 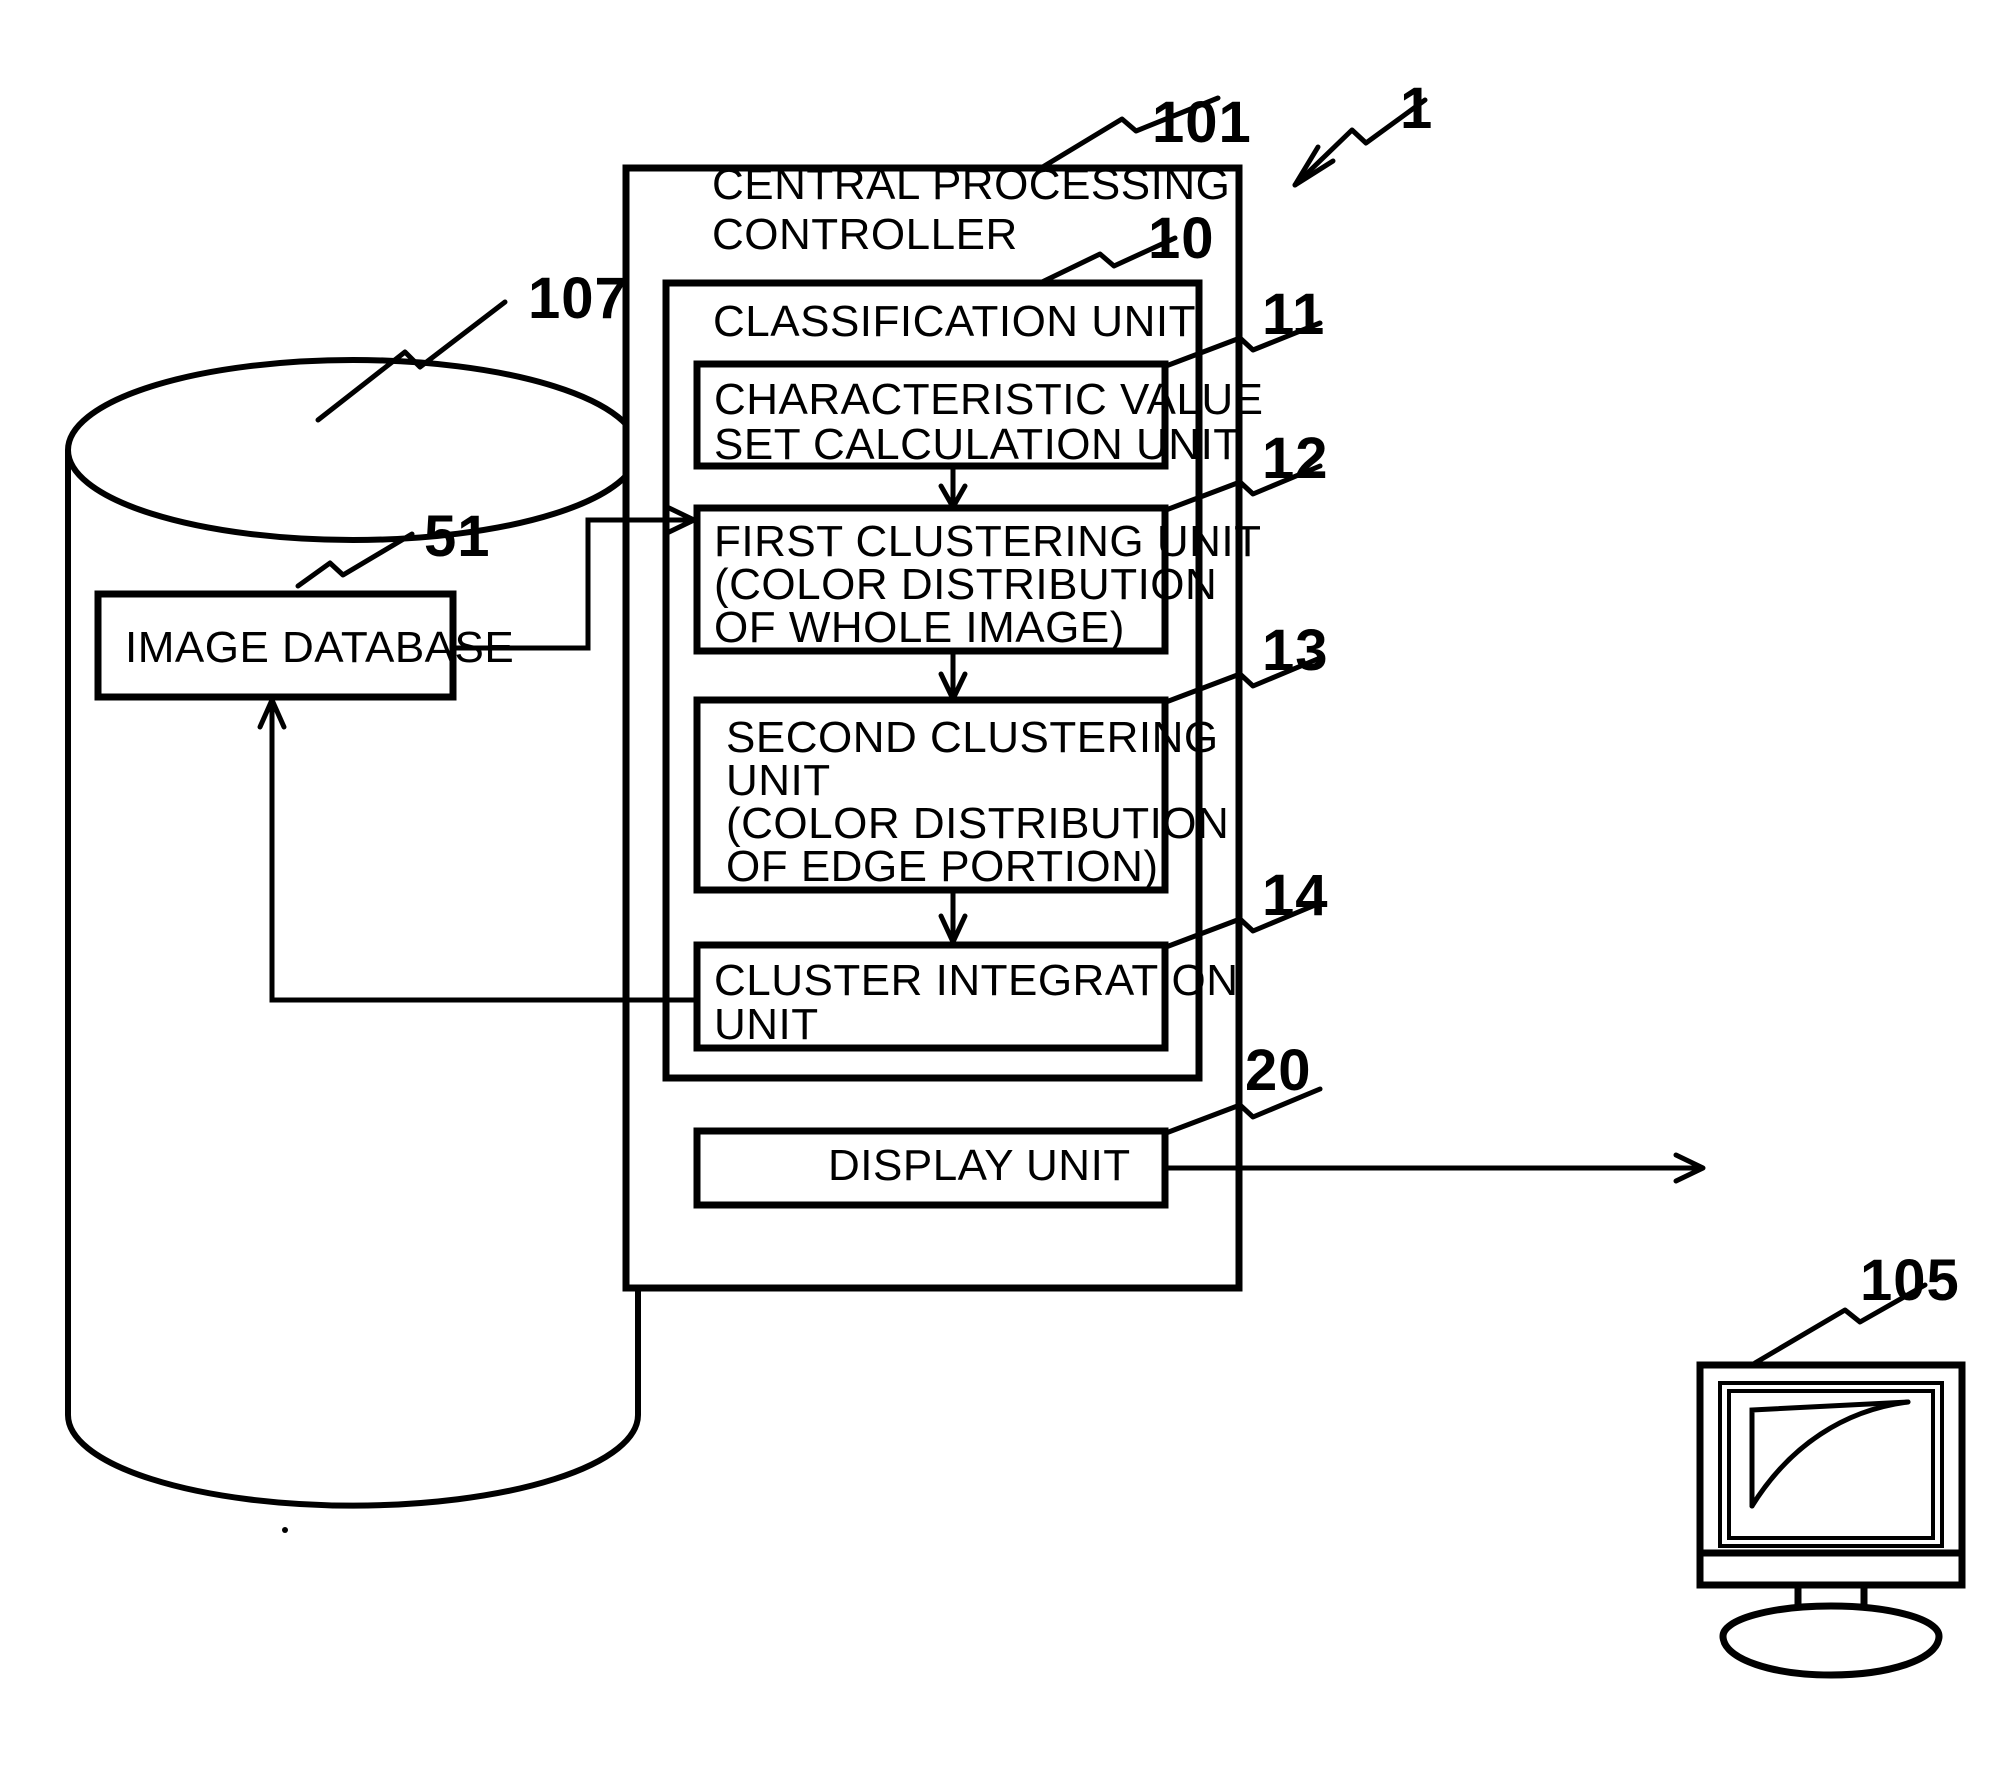 I want to click on controller-title-line2: CONTROLLER, so click(x=865, y=234).